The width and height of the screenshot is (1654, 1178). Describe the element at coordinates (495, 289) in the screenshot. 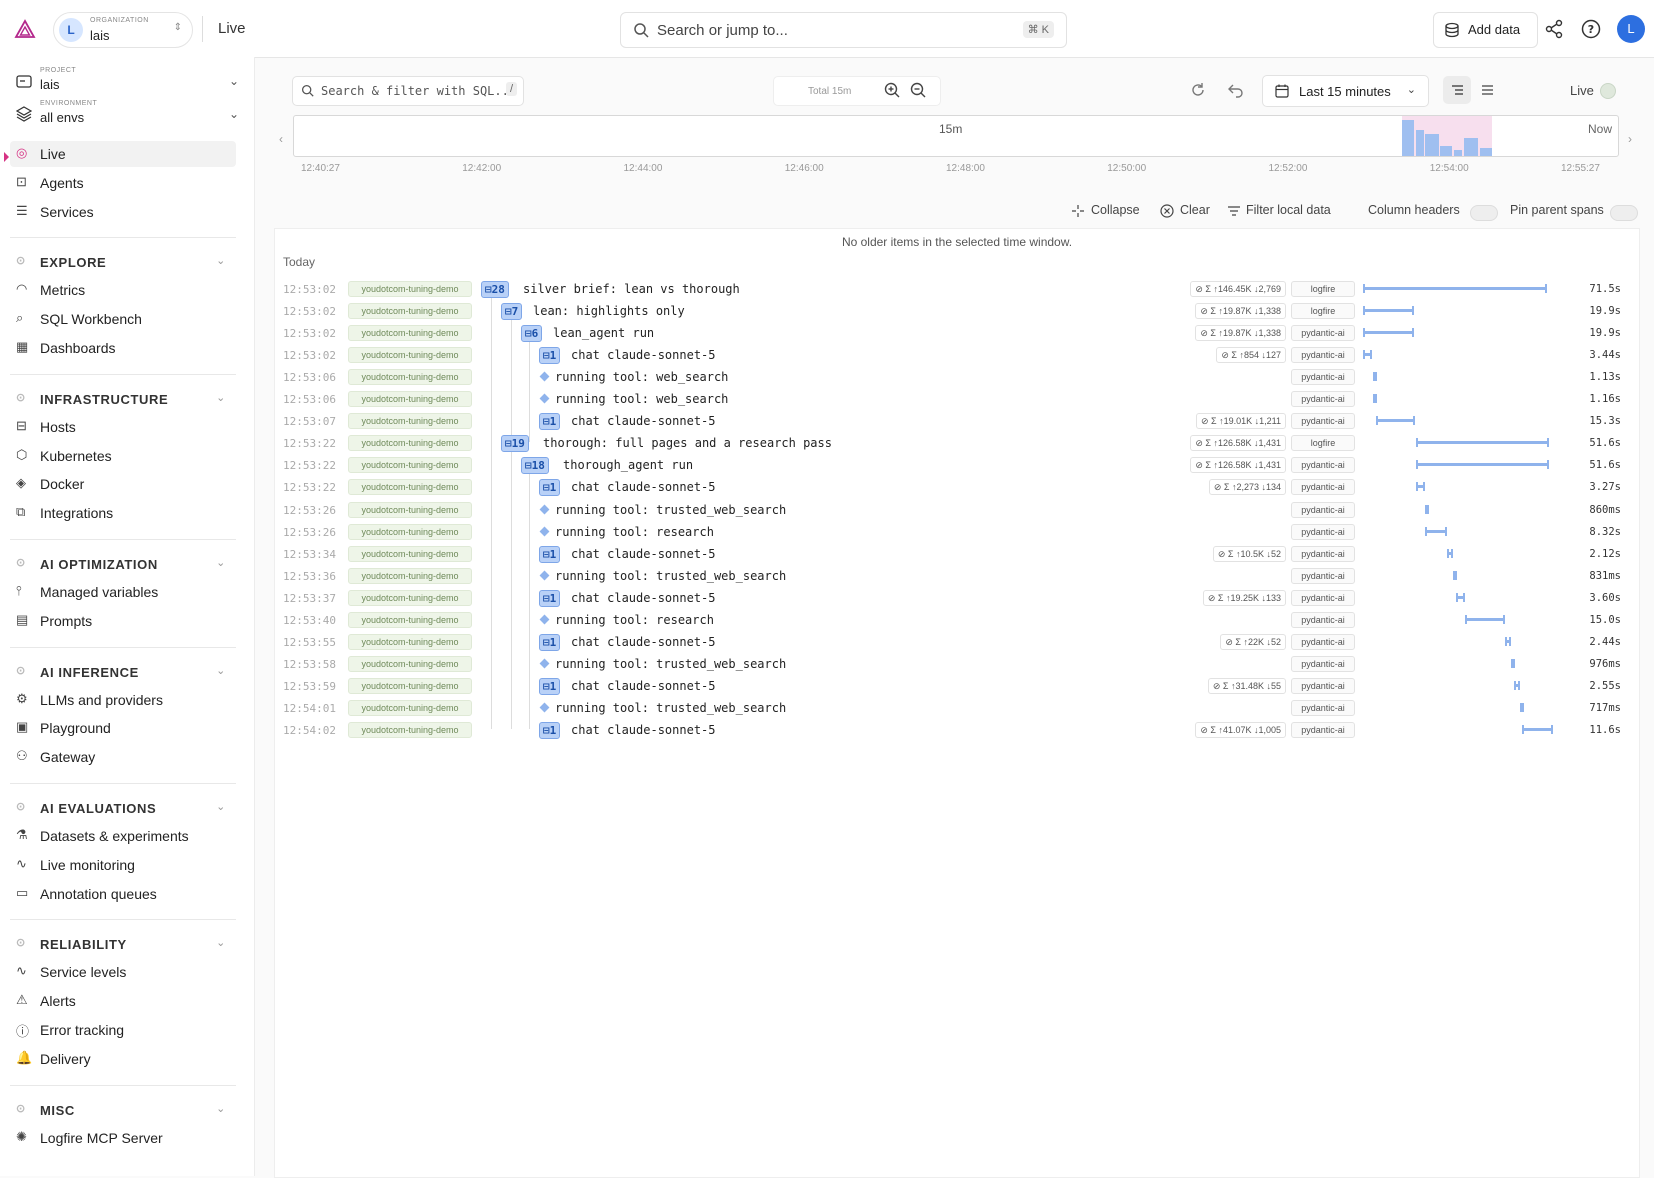

I see `child-count-badge: ⊟28` at that location.